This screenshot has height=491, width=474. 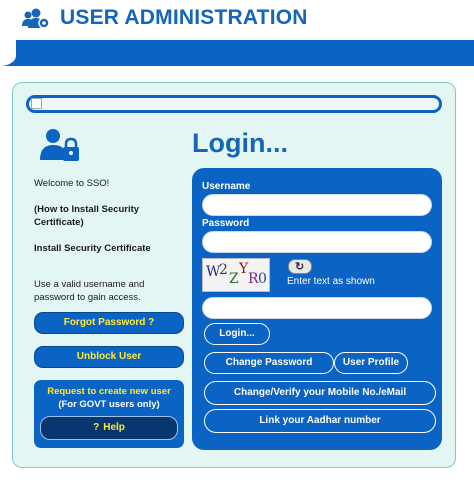 What do you see at coordinates (317, 205) in the screenshot?
I see `username-input` at bounding box center [317, 205].